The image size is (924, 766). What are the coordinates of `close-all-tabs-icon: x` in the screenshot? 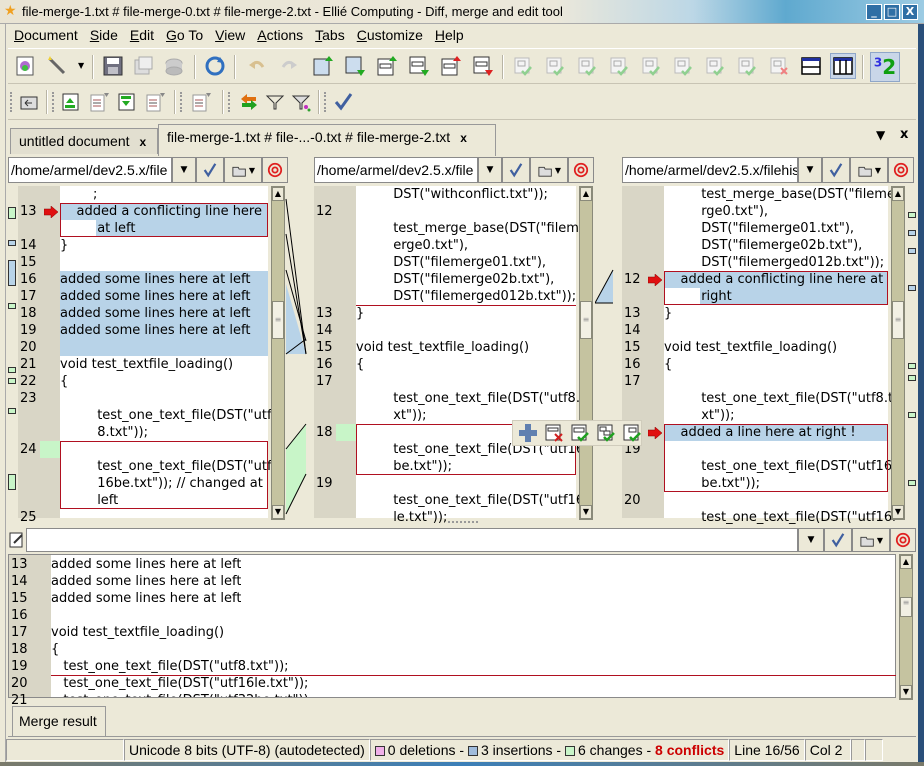 It's located at (904, 134).